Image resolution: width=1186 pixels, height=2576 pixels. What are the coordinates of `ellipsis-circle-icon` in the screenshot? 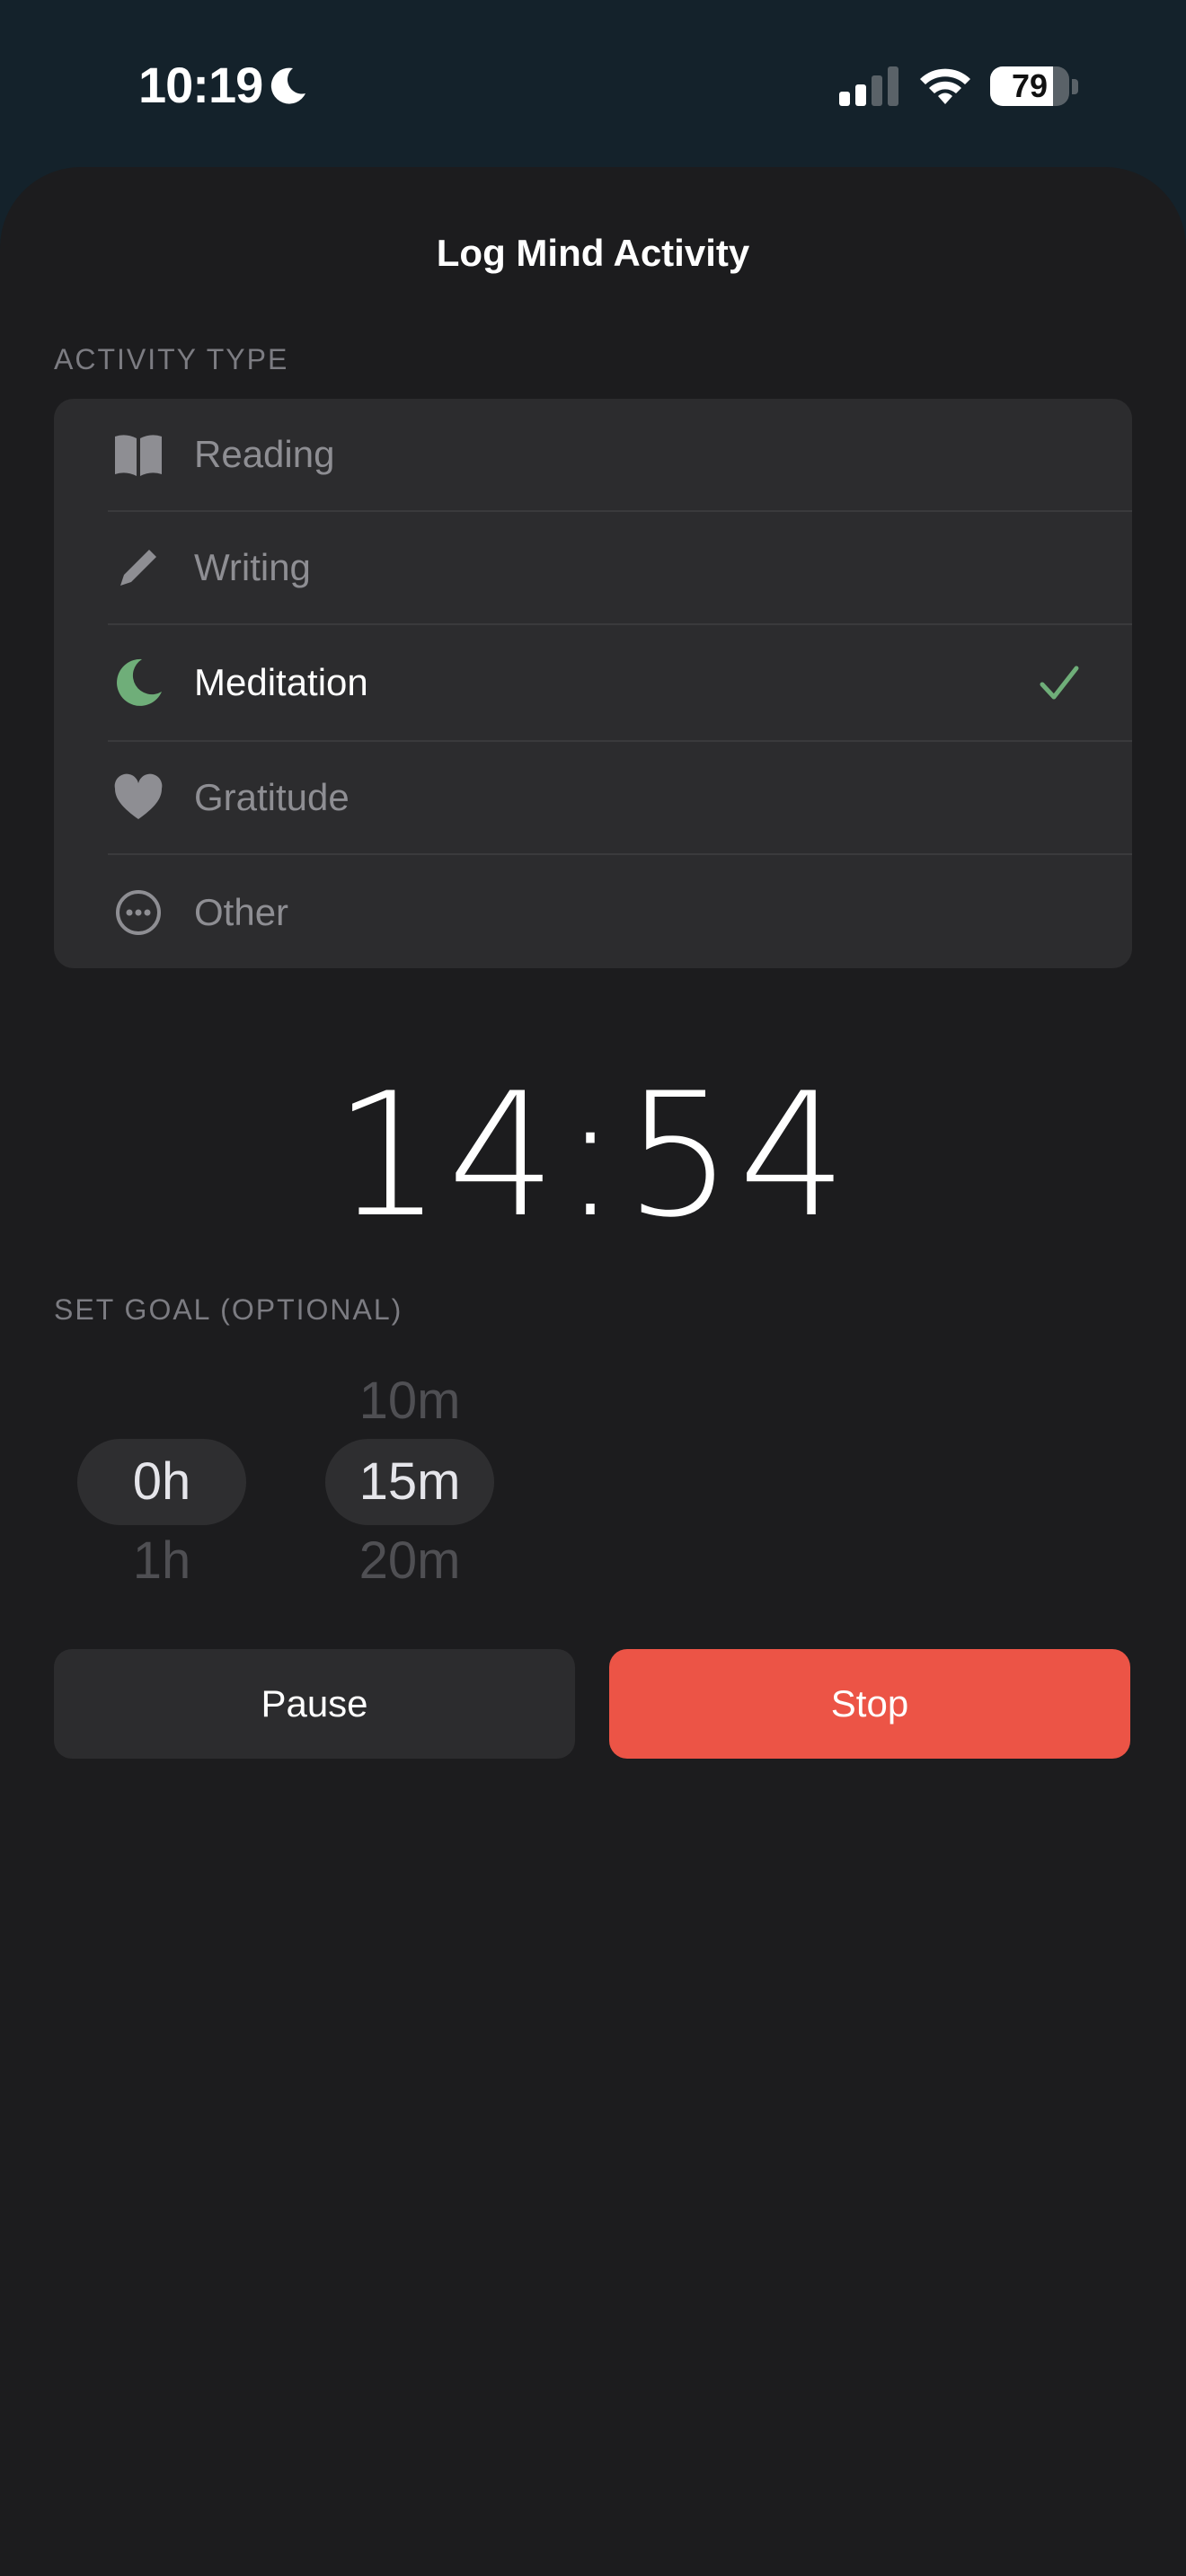 It's located at (138, 912).